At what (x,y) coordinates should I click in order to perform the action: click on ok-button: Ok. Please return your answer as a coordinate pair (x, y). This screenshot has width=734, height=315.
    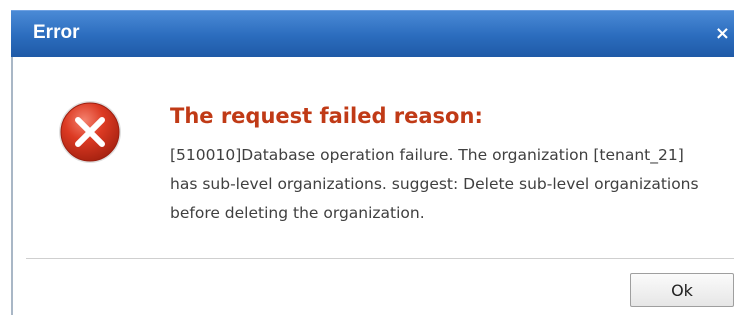
    Looking at the image, I should click on (682, 290).